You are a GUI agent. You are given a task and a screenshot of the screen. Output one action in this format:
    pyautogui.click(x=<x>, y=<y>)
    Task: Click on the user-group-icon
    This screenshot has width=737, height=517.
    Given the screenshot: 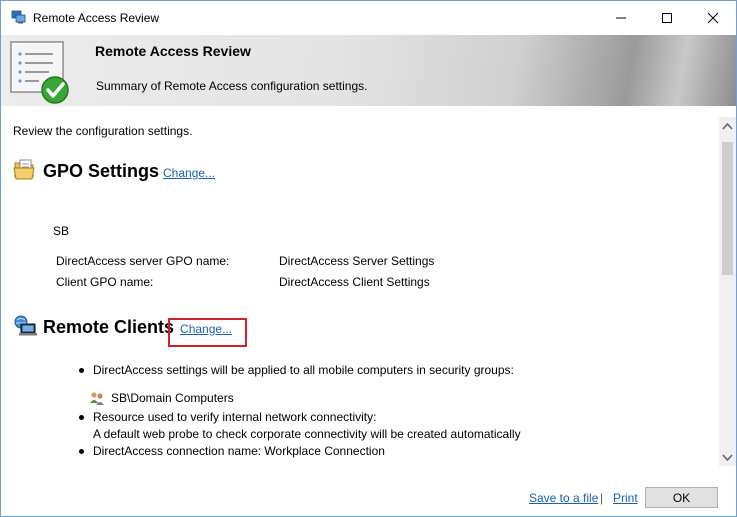 What is the action you would take?
    pyautogui.click(x=97, y=398)
    